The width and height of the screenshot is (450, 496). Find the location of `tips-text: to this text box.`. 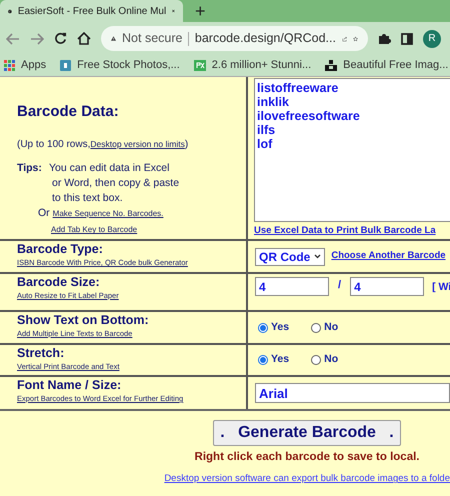

tips-text: to this text box. is located at coordinates (87, 198).